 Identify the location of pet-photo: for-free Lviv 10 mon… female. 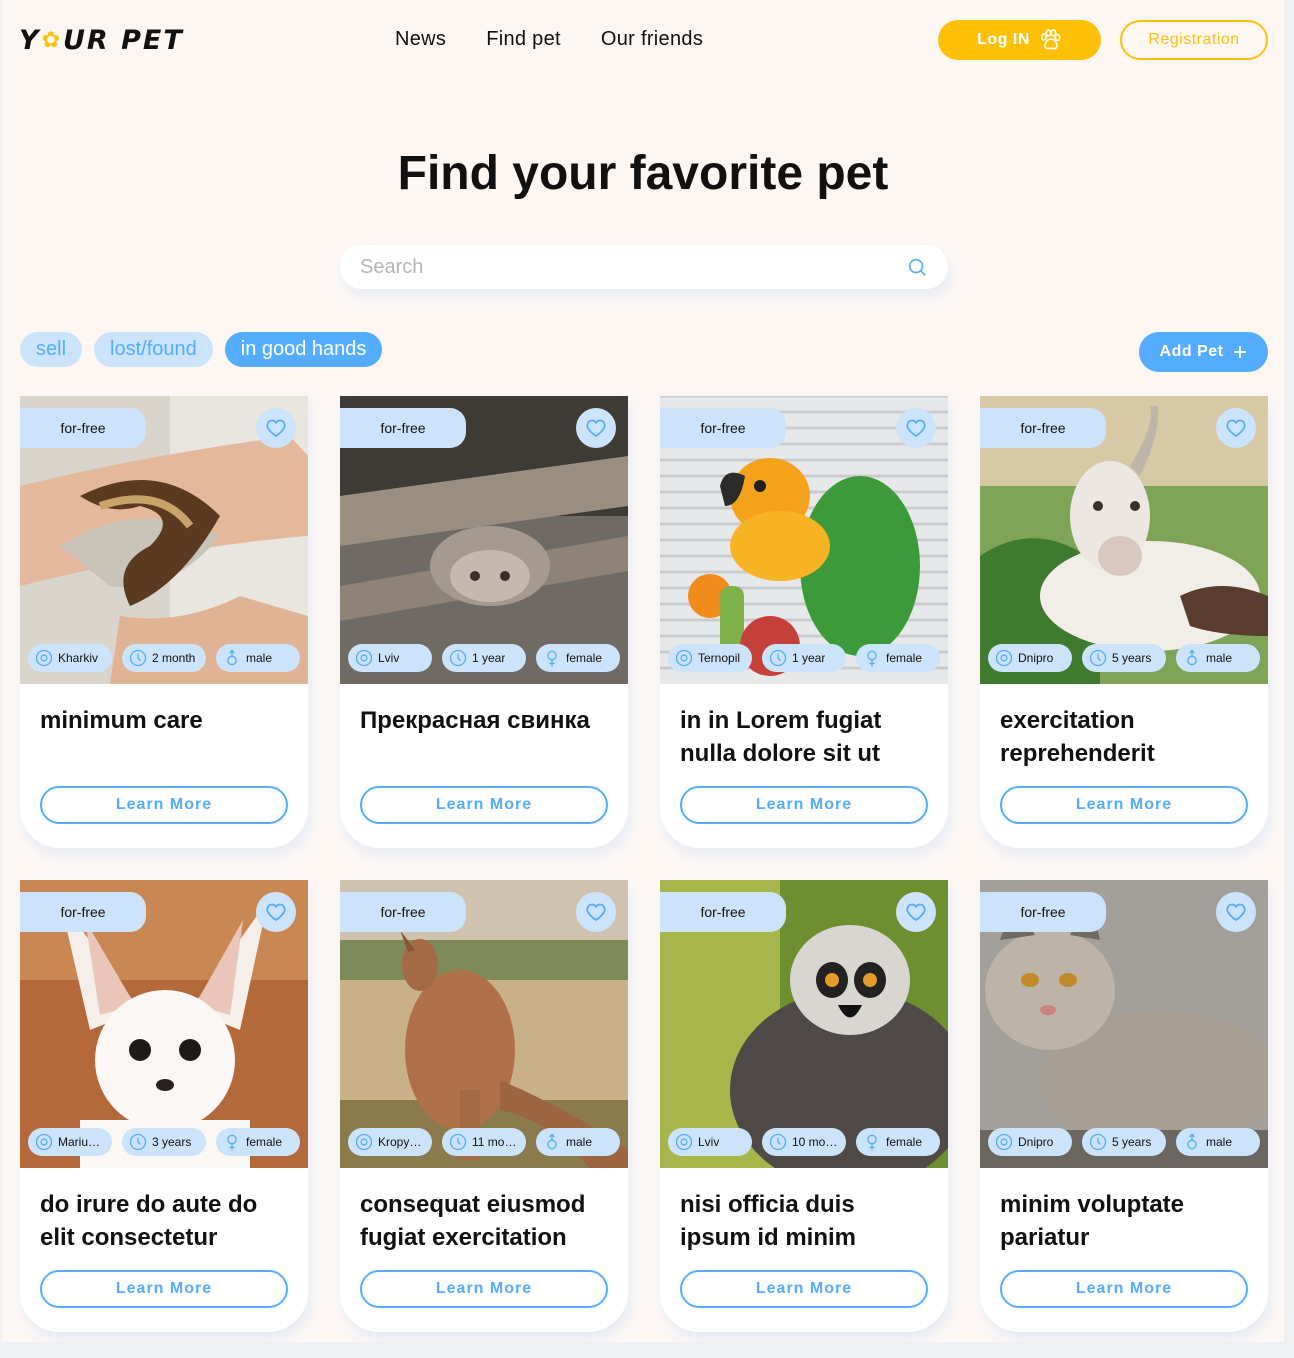
(804, 1024).